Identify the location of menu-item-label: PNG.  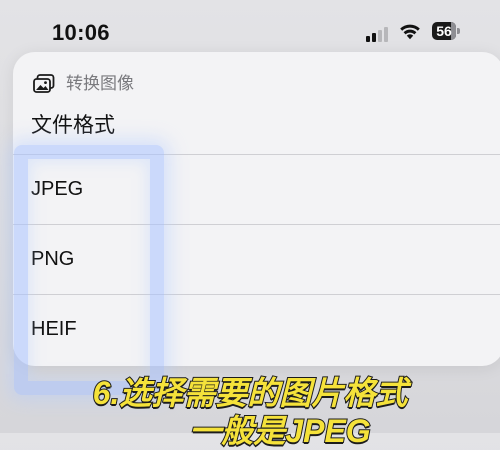
(53, 259).